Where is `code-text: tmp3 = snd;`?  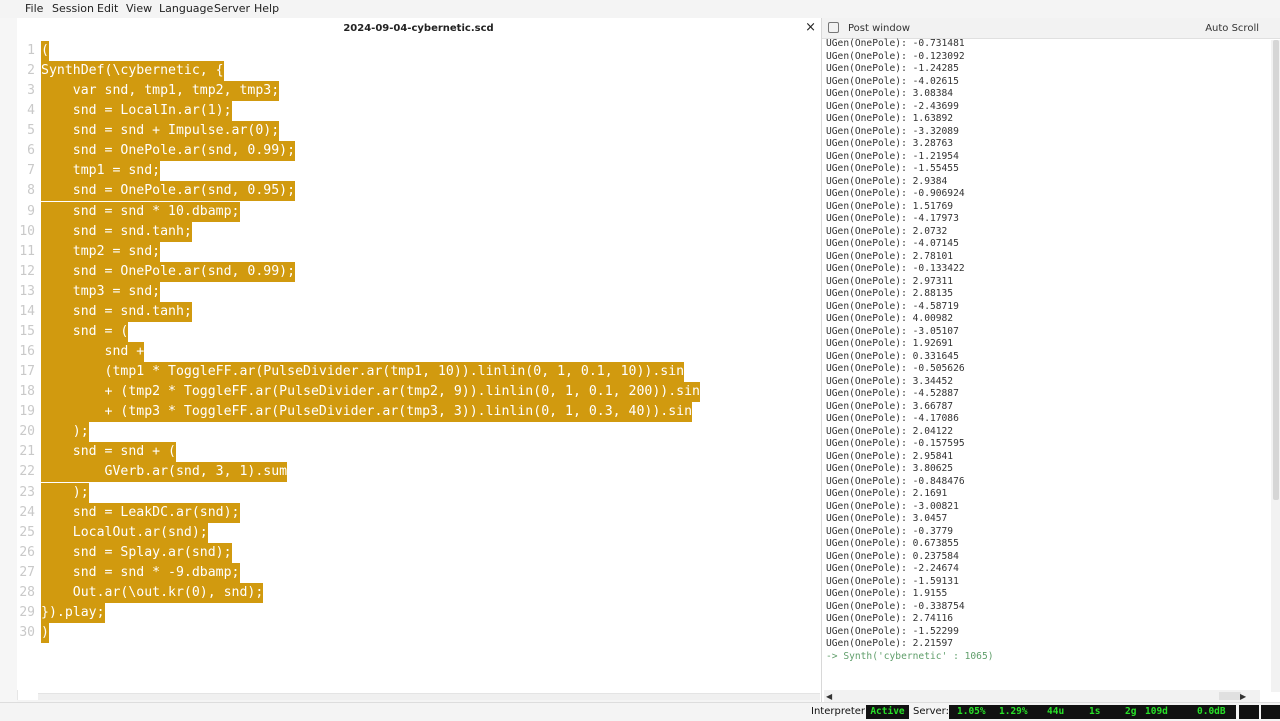
code-text: tmp3 = snd; is located at coordinates (101, 291).